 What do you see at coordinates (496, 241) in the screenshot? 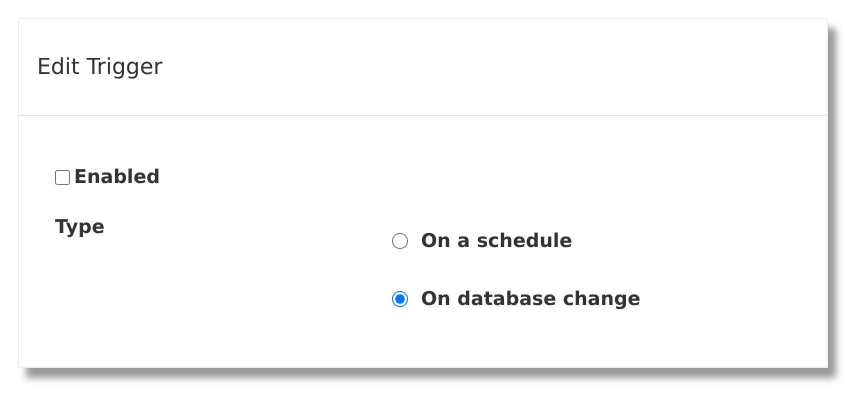
I see `radio-label: On a schedule` at bounding box center [496, 241].